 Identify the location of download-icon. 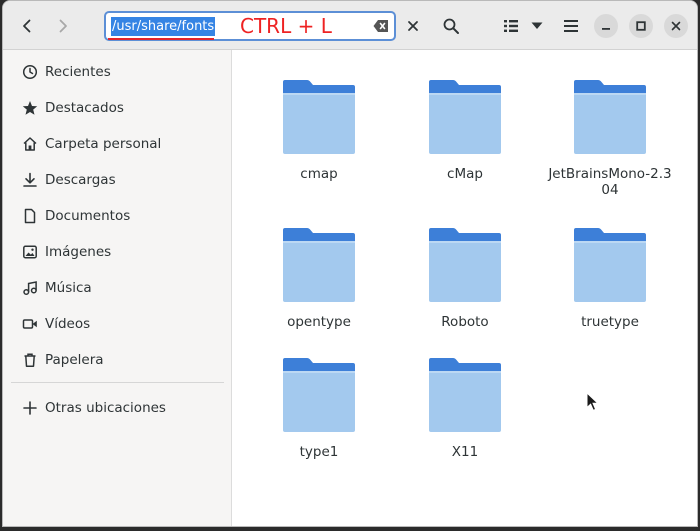
(30, 179).